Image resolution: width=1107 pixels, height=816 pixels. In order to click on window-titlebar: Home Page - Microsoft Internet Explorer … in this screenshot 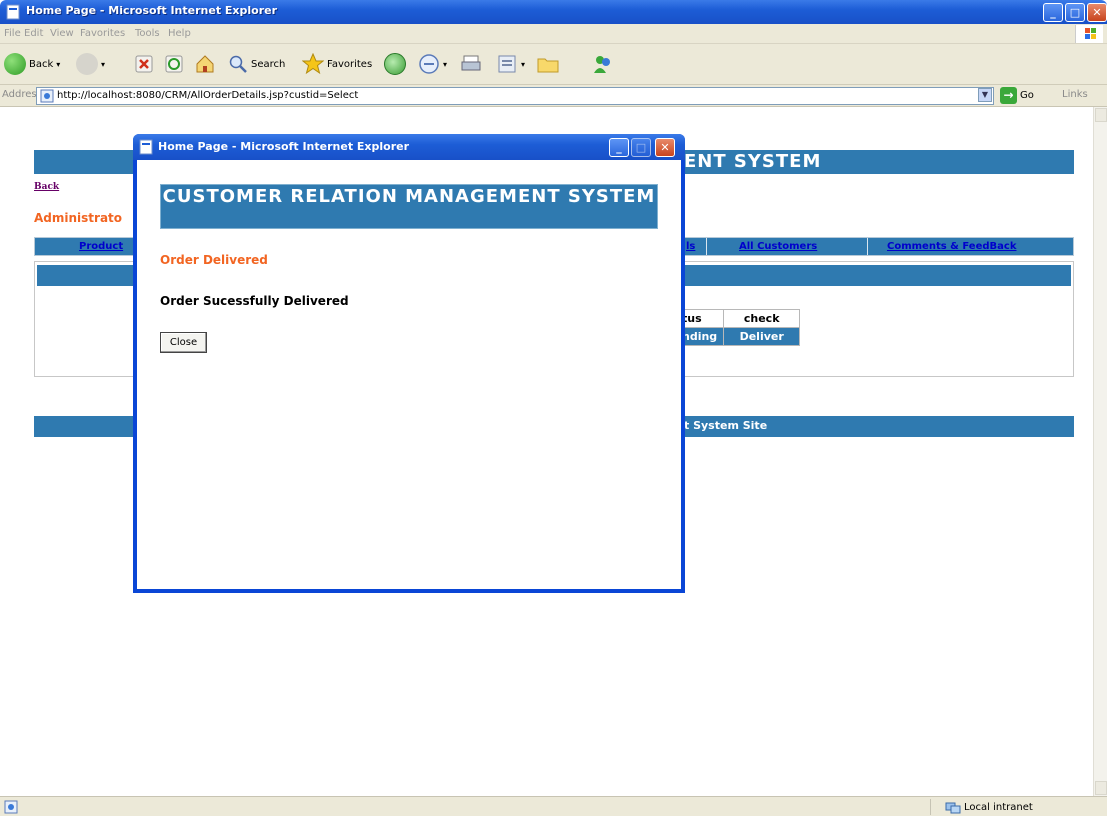, I will do `click(553, 12)`.